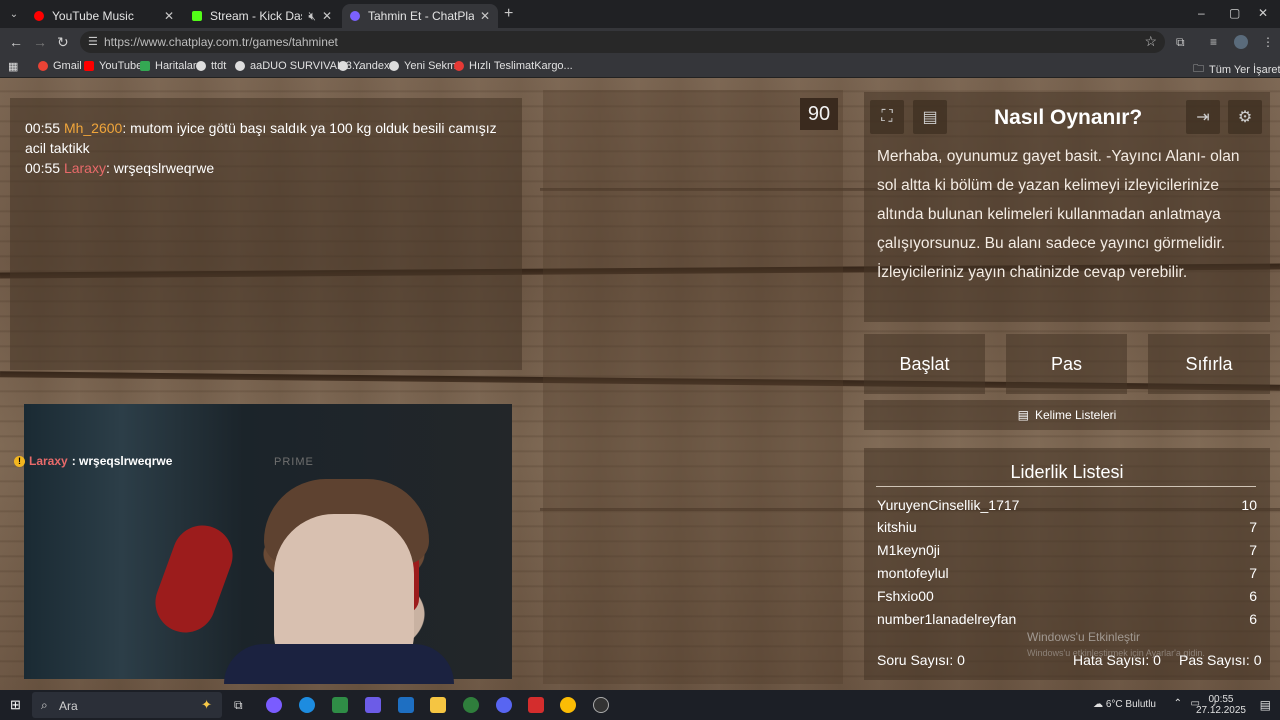 The height and width of the screenshot is (720, 1280). I want to click on leaderboard-row: number1lanadelreyfan 6, so click(1067, 619).